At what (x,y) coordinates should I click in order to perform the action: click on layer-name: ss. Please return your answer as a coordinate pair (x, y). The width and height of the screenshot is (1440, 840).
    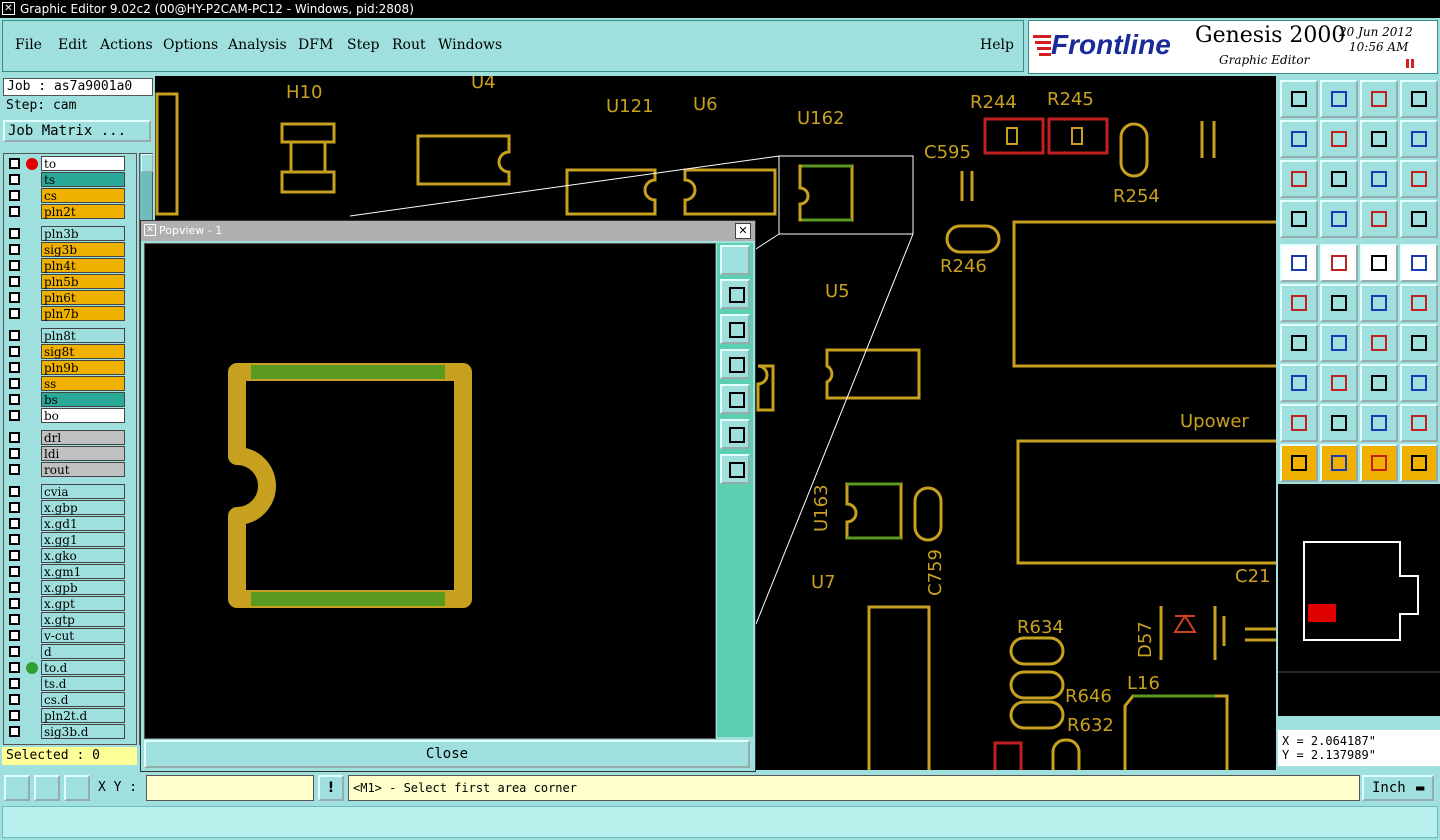
    Looking at the image, I should click on (83, 383).